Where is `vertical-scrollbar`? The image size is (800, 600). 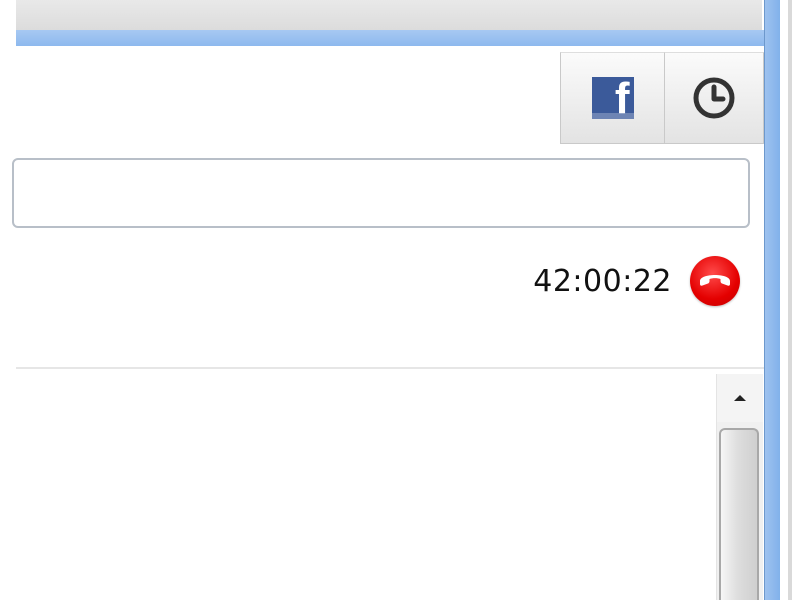 vertical-scrollbar is located at coordinates (739, 487).